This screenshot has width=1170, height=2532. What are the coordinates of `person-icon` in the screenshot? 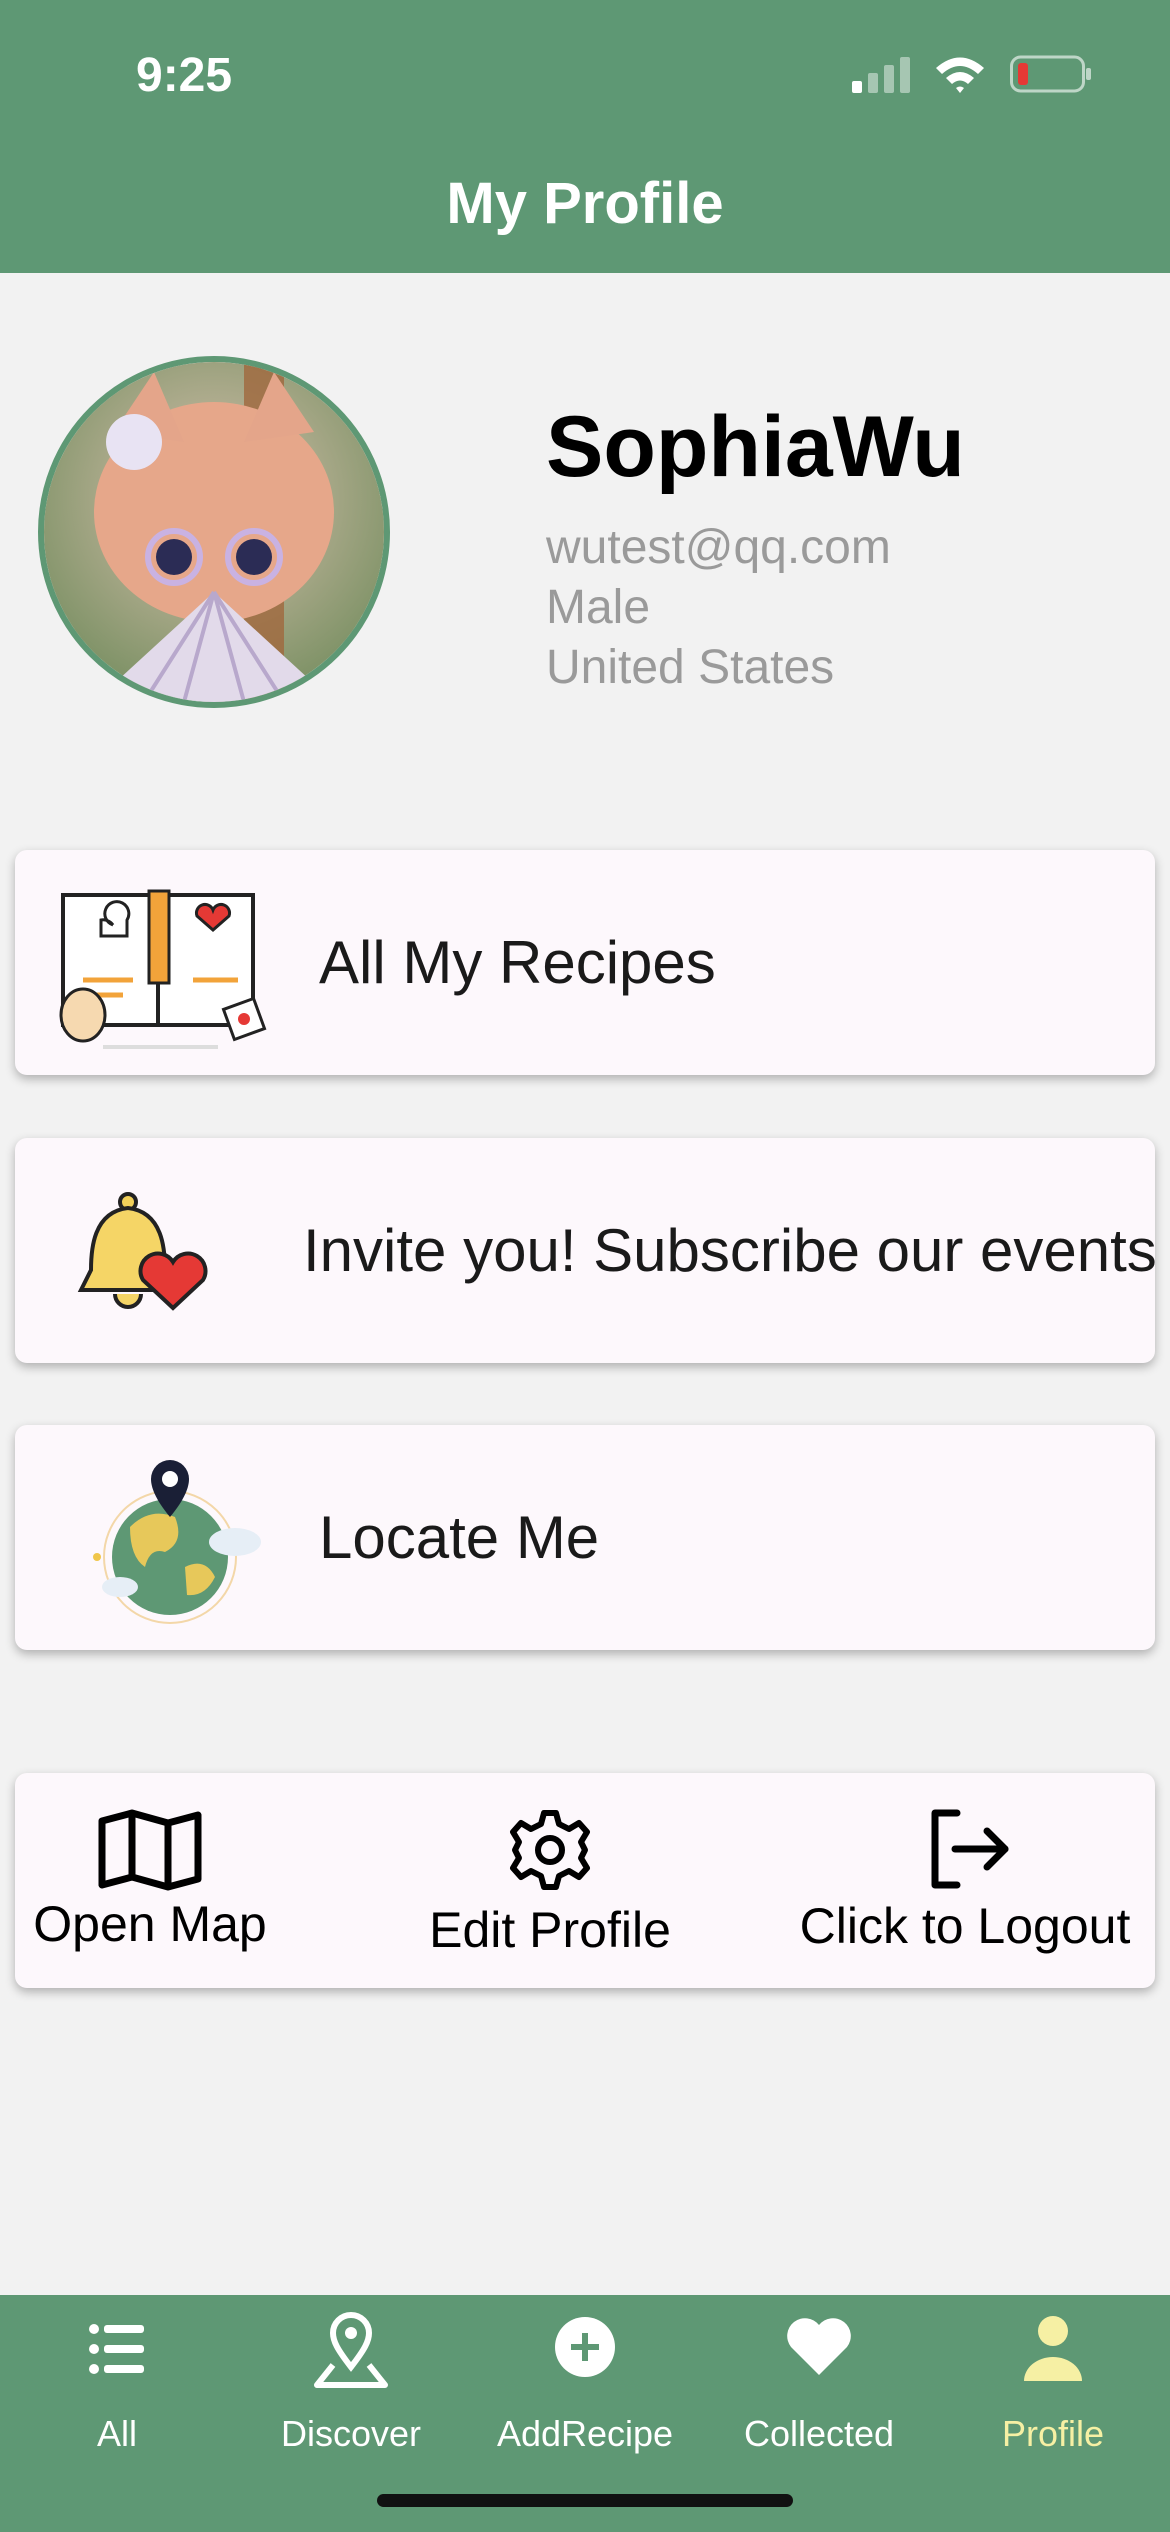 It's located at (1053, 2348).